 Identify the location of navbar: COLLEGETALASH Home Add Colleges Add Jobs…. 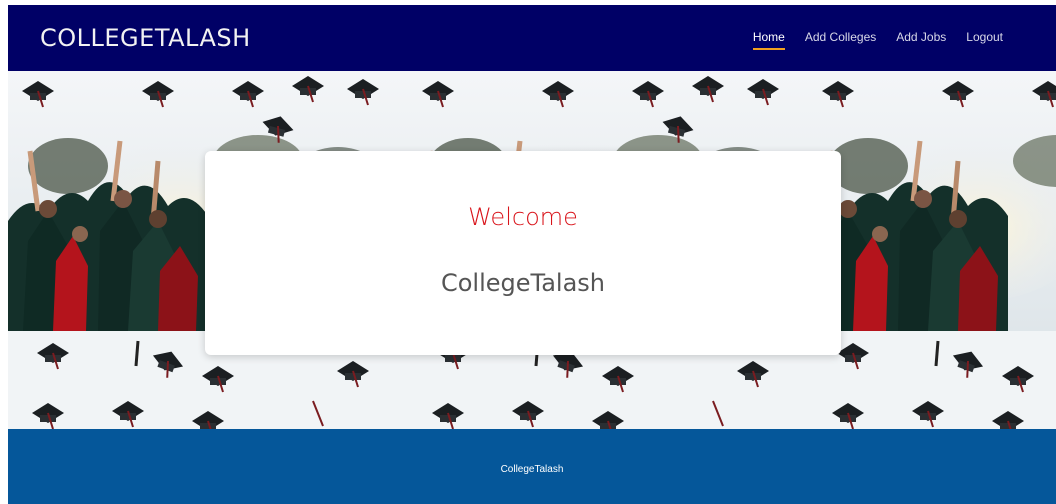
(532, 38).